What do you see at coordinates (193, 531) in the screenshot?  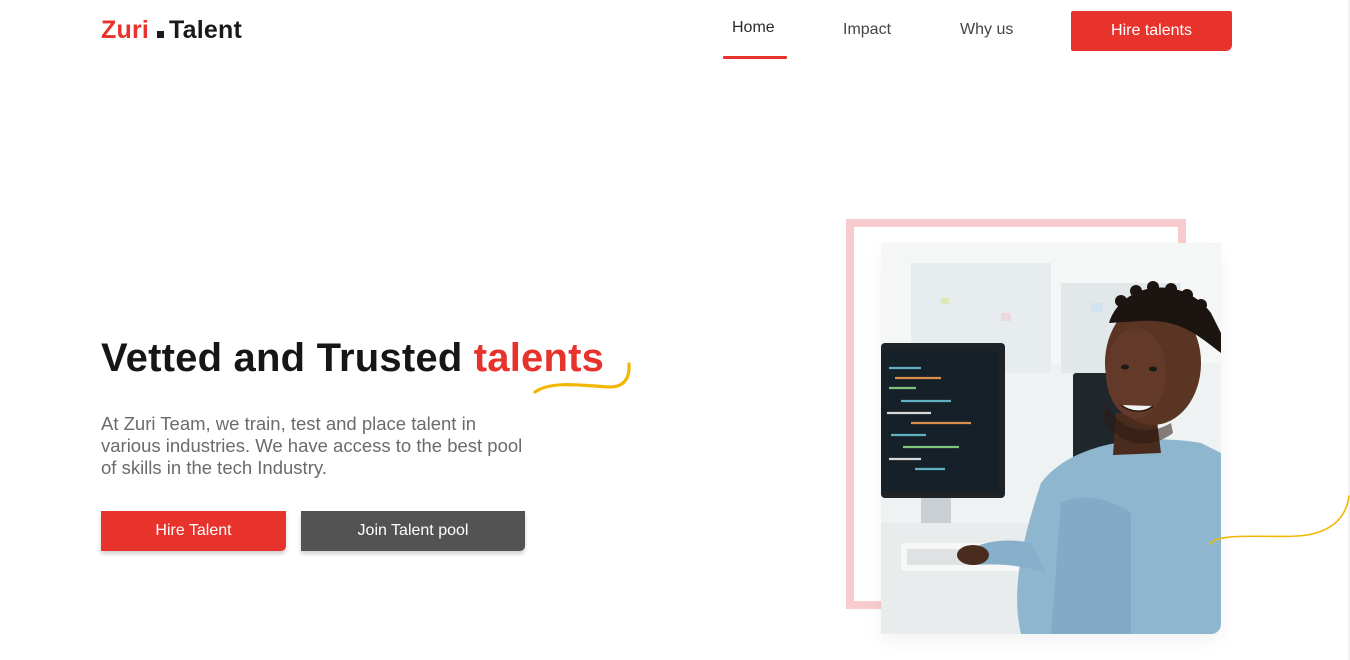 I see `hire-talent-button: Hire Talent` at bounding box center [193, 531].